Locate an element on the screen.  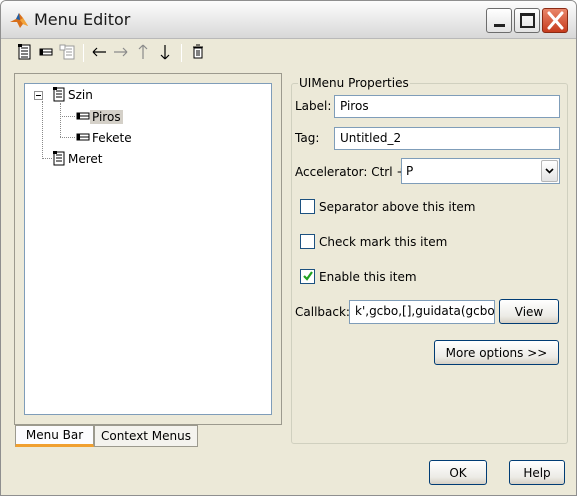
move-up-button is located at coordinates (143, 53).